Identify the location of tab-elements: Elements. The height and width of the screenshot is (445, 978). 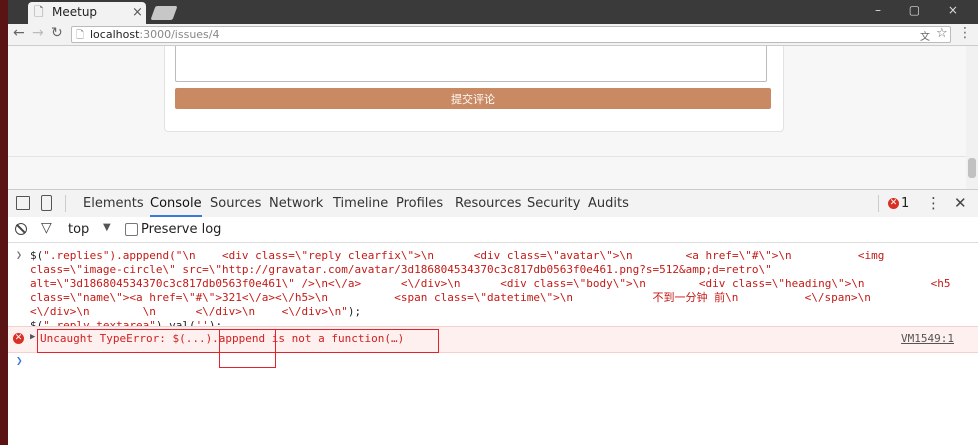
(113, 203).